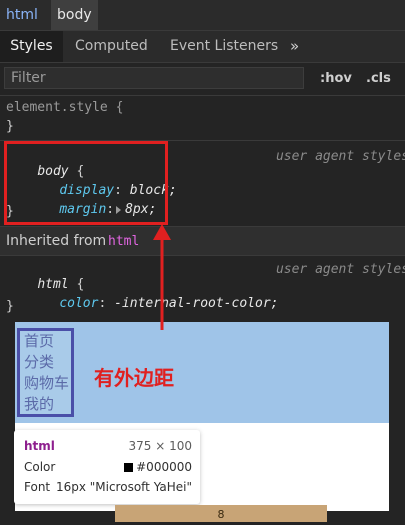 The width and height of the screenshot is (405, 525). Describe the element at coordinates (39, 341) in the screenshot. I see `menu-item-home: 首页` at that location.